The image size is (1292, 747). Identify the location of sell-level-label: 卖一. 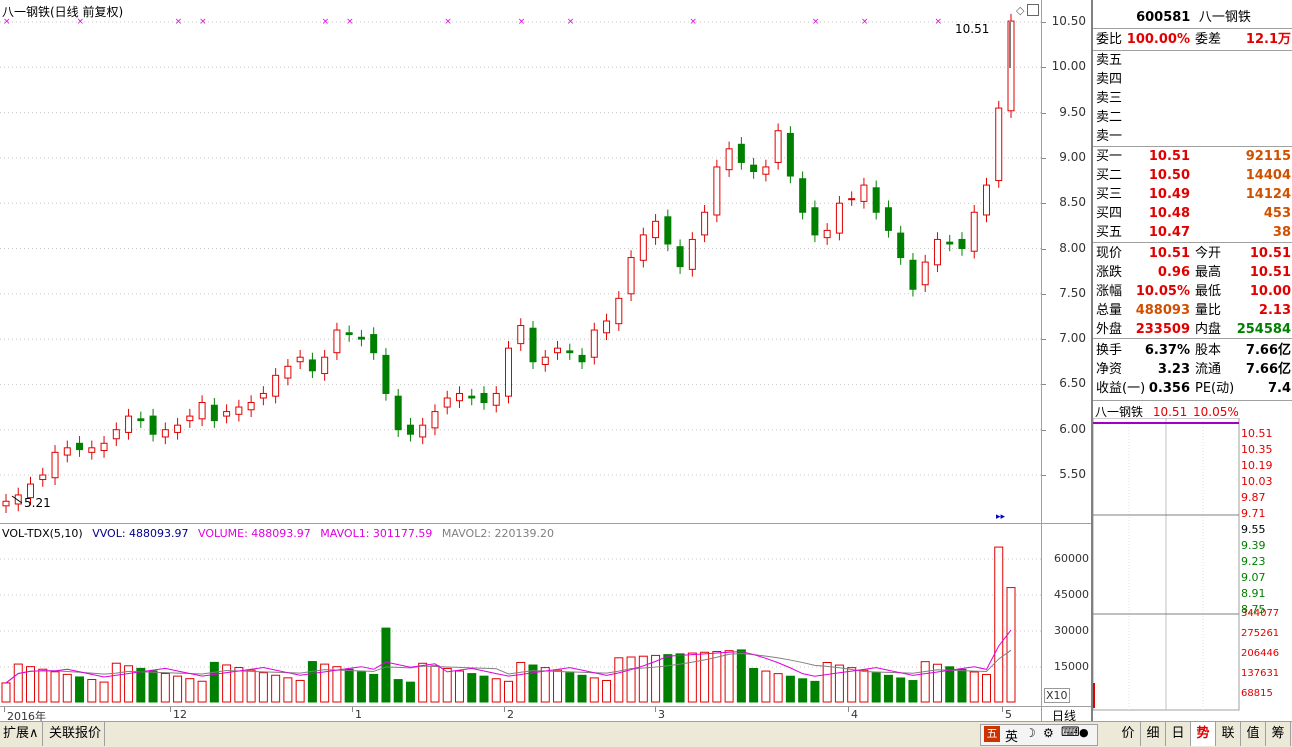
(1109, 136).